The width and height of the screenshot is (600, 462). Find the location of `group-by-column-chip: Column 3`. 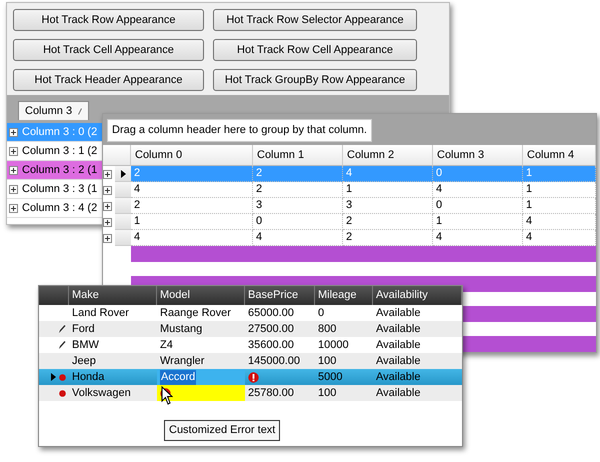

group-by-column-chip: Column 3 is located at coordinates (54, 110).